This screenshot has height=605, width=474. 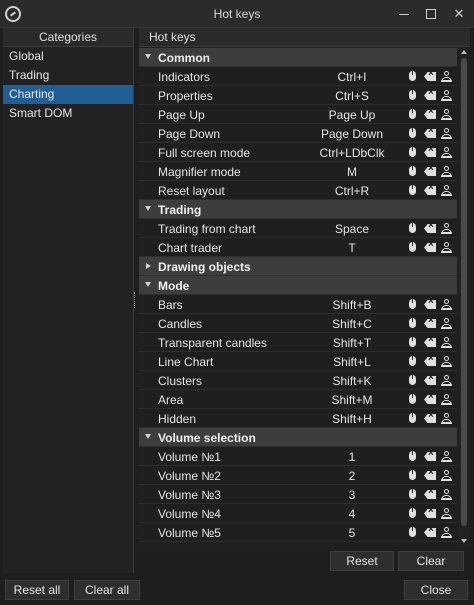 What do you see at coordinates (431, 561) in the screenshot?
I see `clear-button: Clear` at bounding box center [431, 561].